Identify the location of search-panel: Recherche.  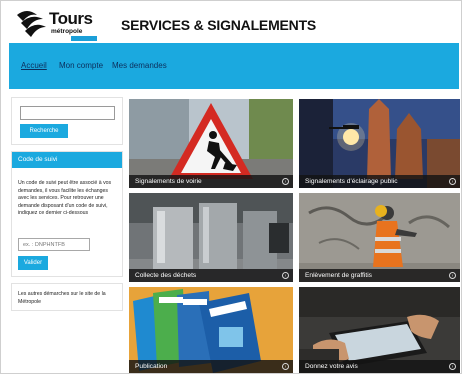
(67, 121).